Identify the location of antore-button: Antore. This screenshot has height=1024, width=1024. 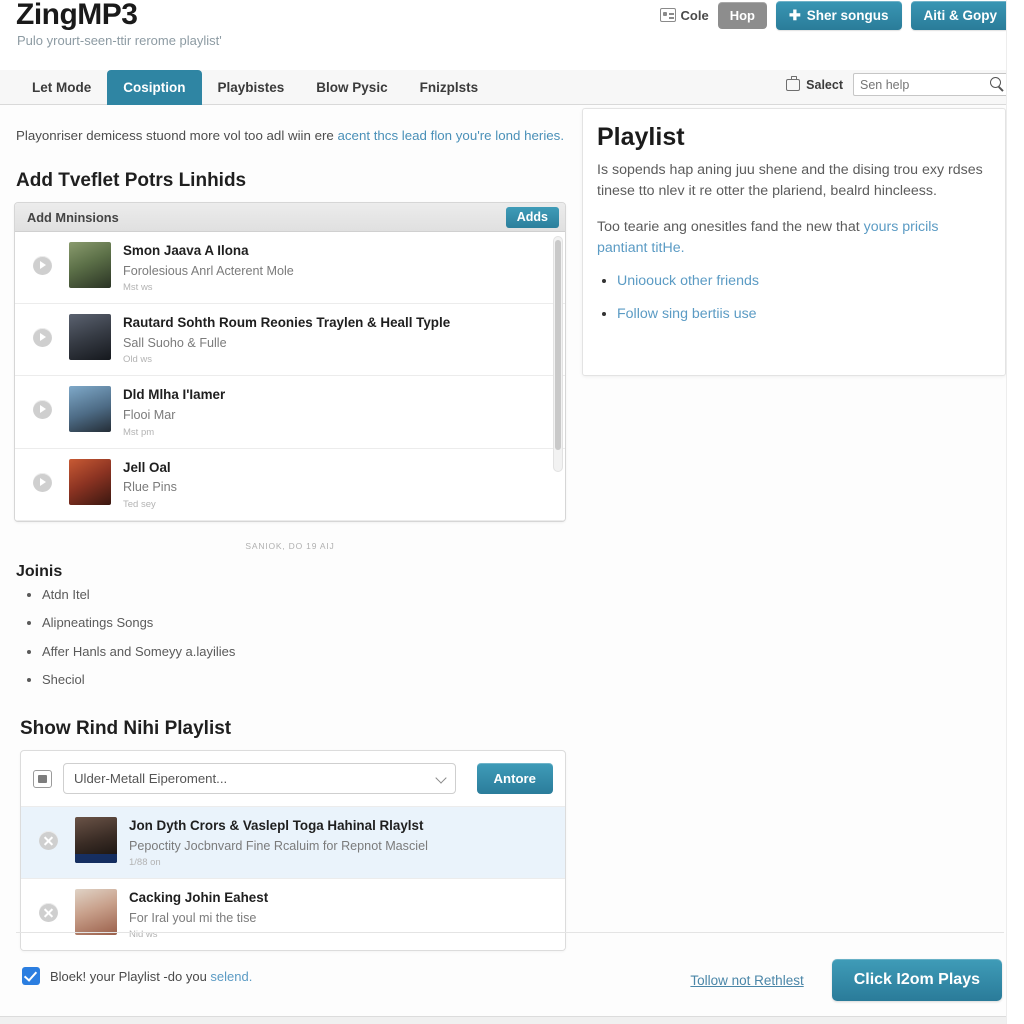
(514, 779).